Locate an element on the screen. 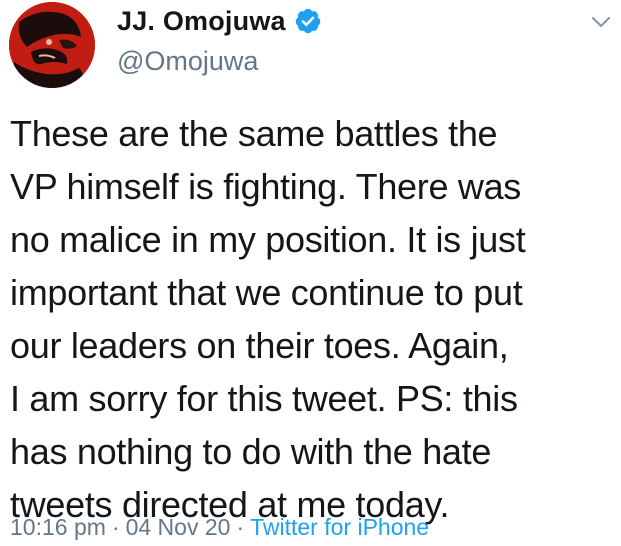 This screenshot has width=621, height=546. chevron-down-icon is located at coordinates (601, 22).